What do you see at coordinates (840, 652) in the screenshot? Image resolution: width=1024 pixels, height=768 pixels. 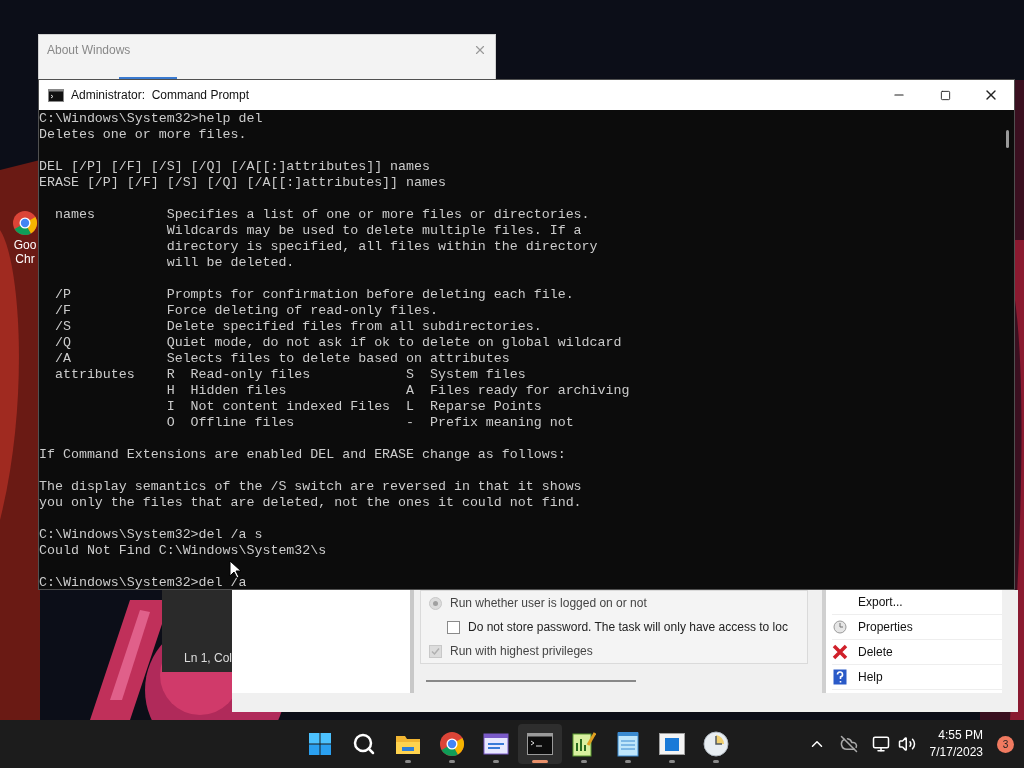 I see `delete-icon` at bounding box center [840, 652].